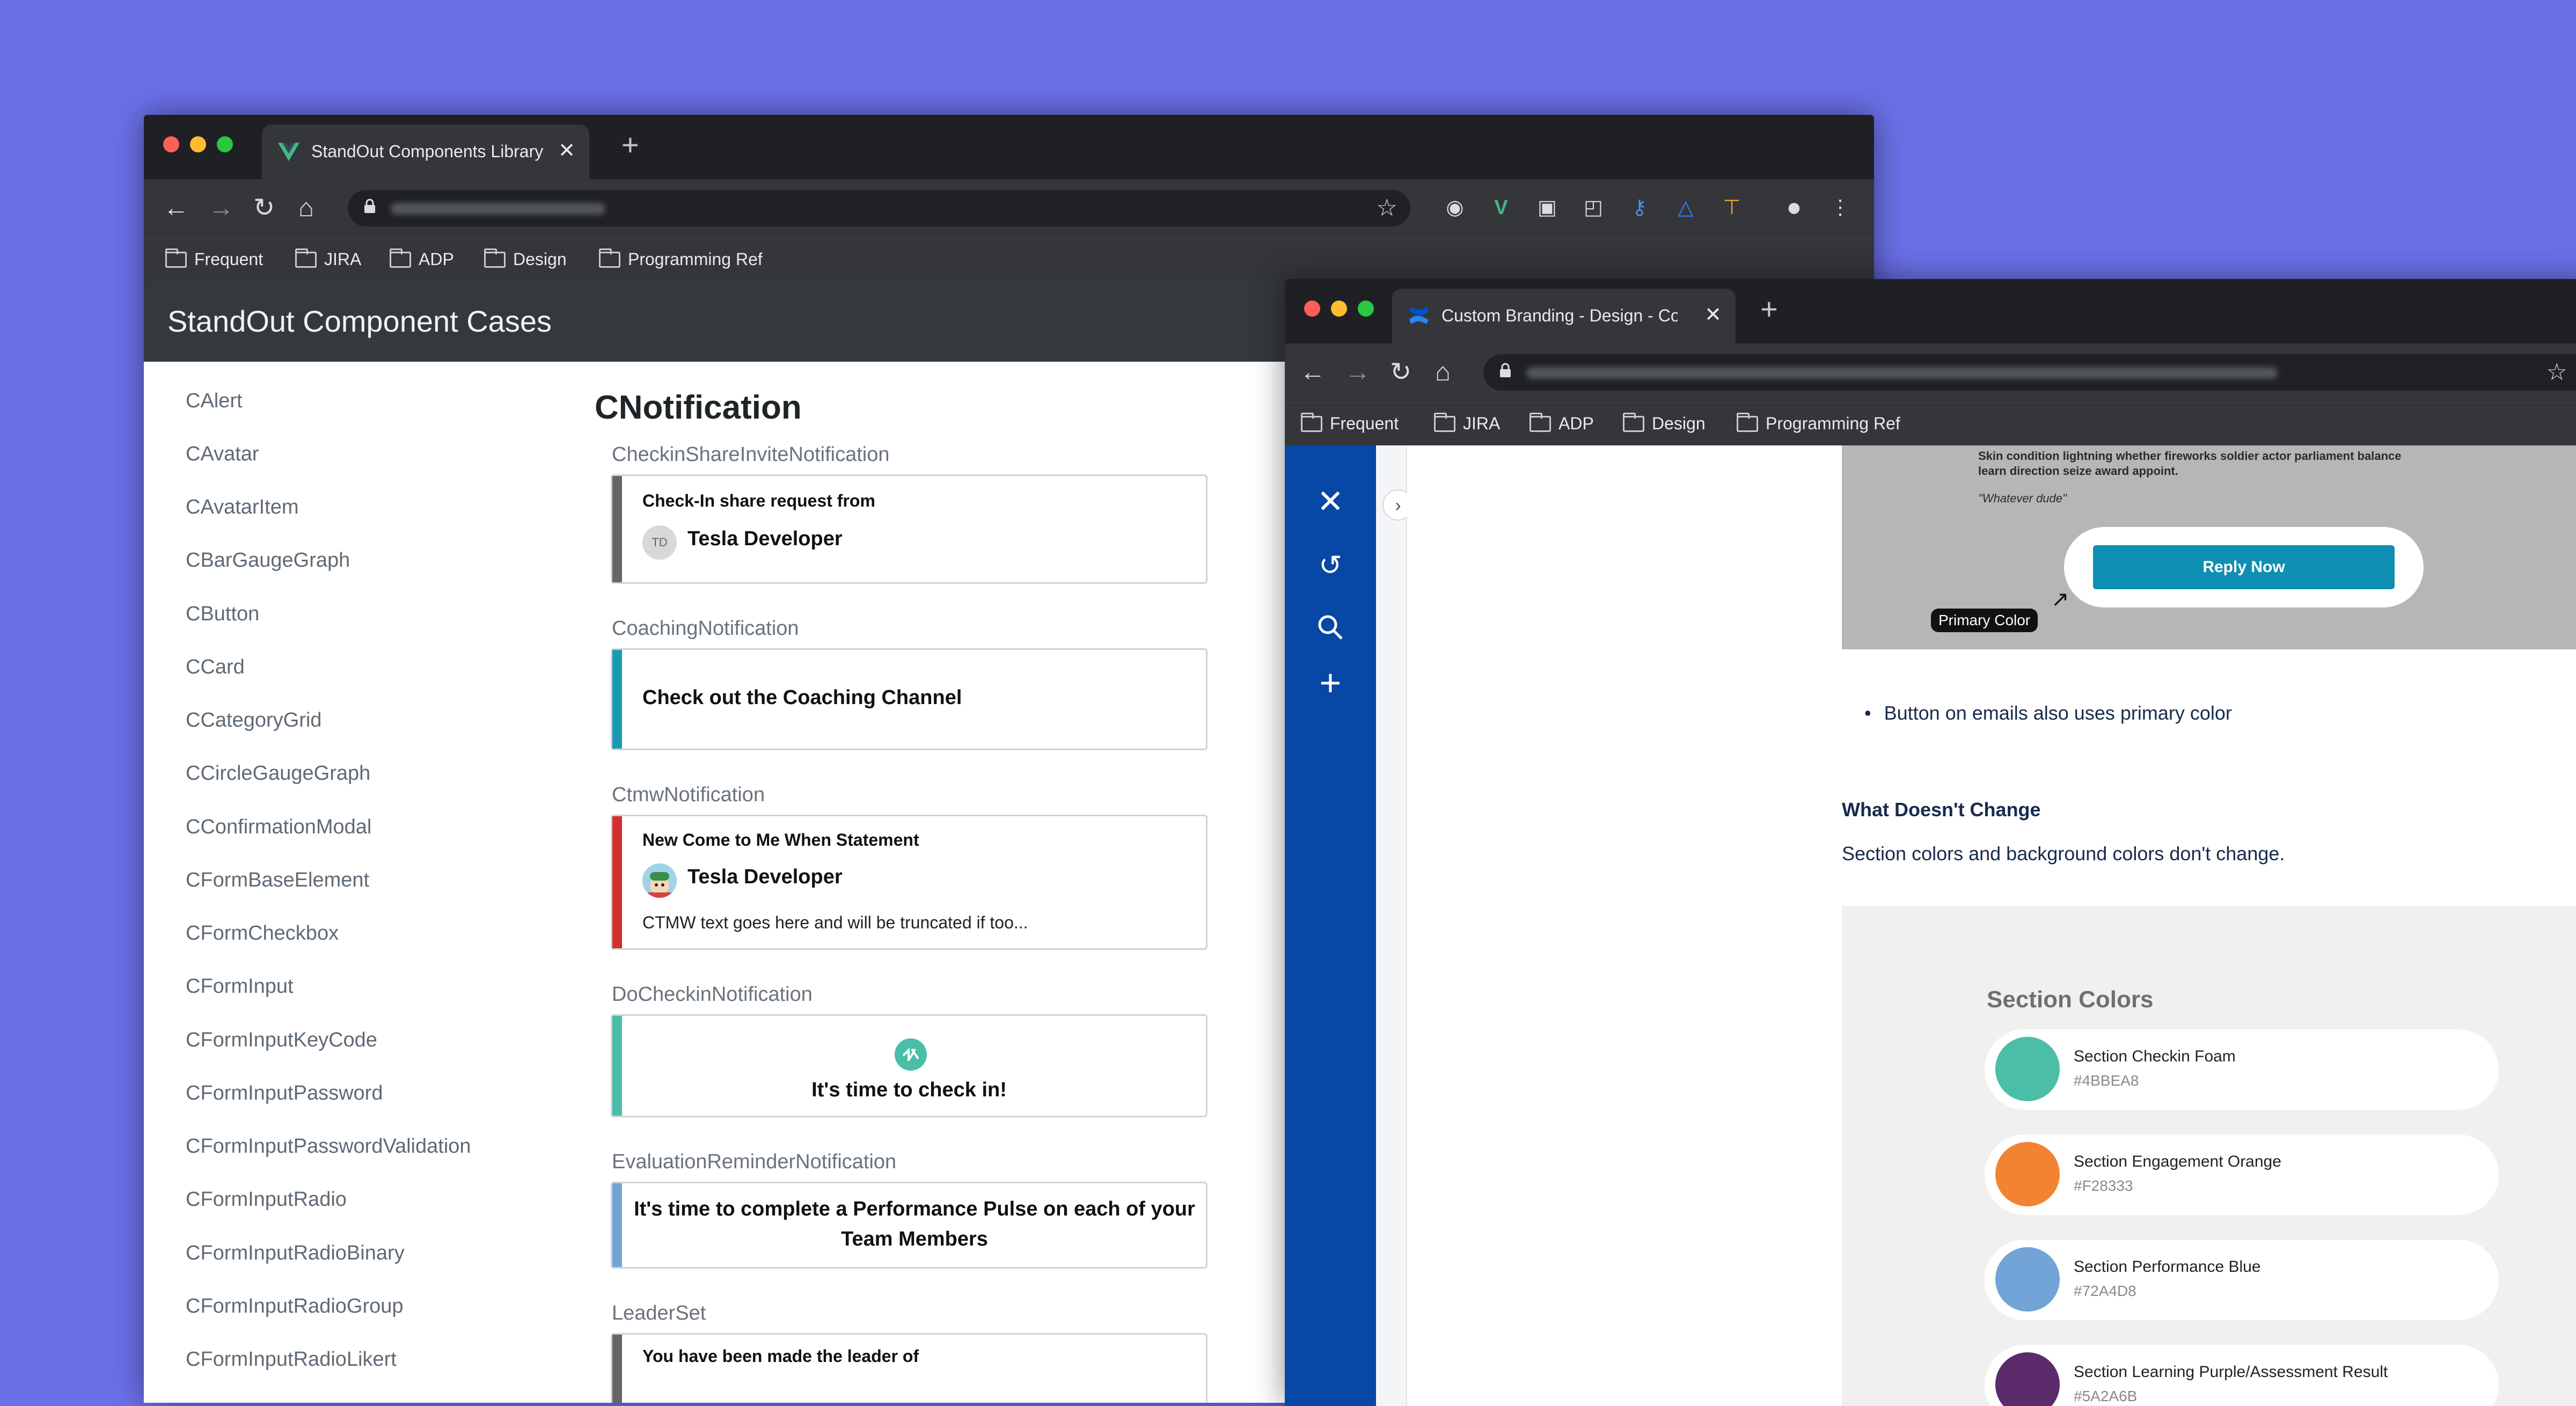 This screenshot has width=2576, height=1406. What do you see at coordinates (2027, 1379) in the screenshot?
I see `color-swatch` at bounding box center [2027, 1379].